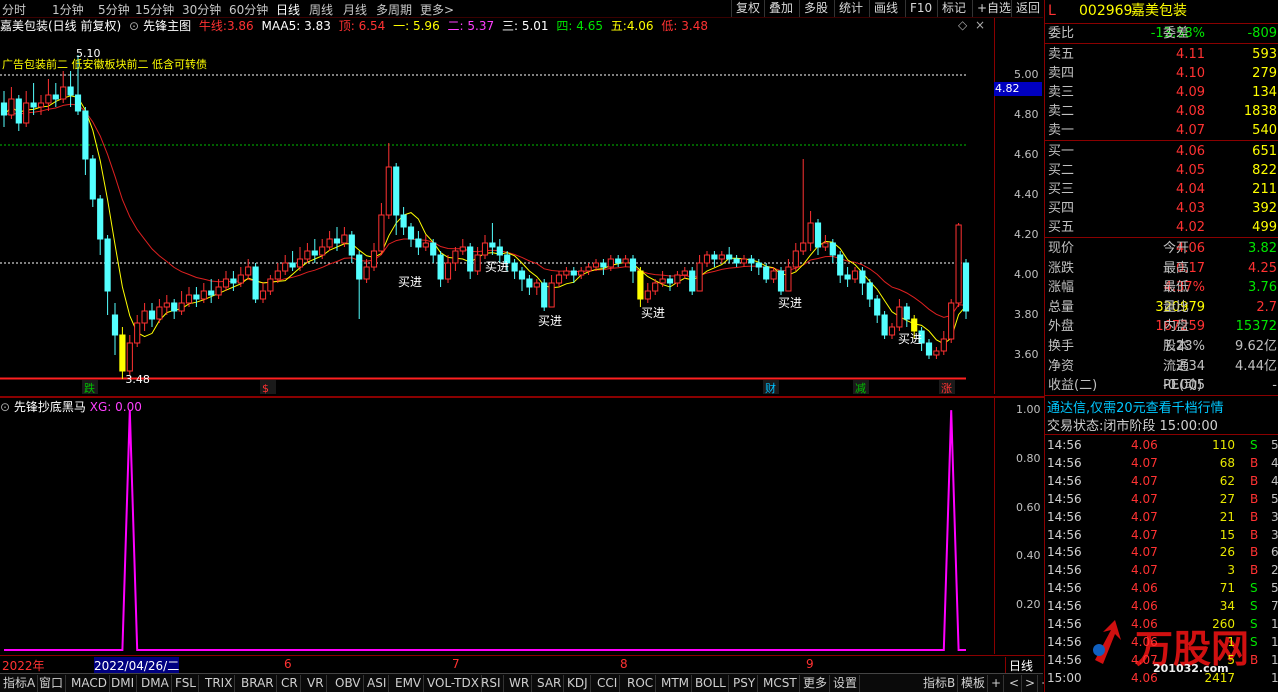 The height and width of the screenshot is (692, 1278). I want to click on tab-8: CR, so click(290, 683).